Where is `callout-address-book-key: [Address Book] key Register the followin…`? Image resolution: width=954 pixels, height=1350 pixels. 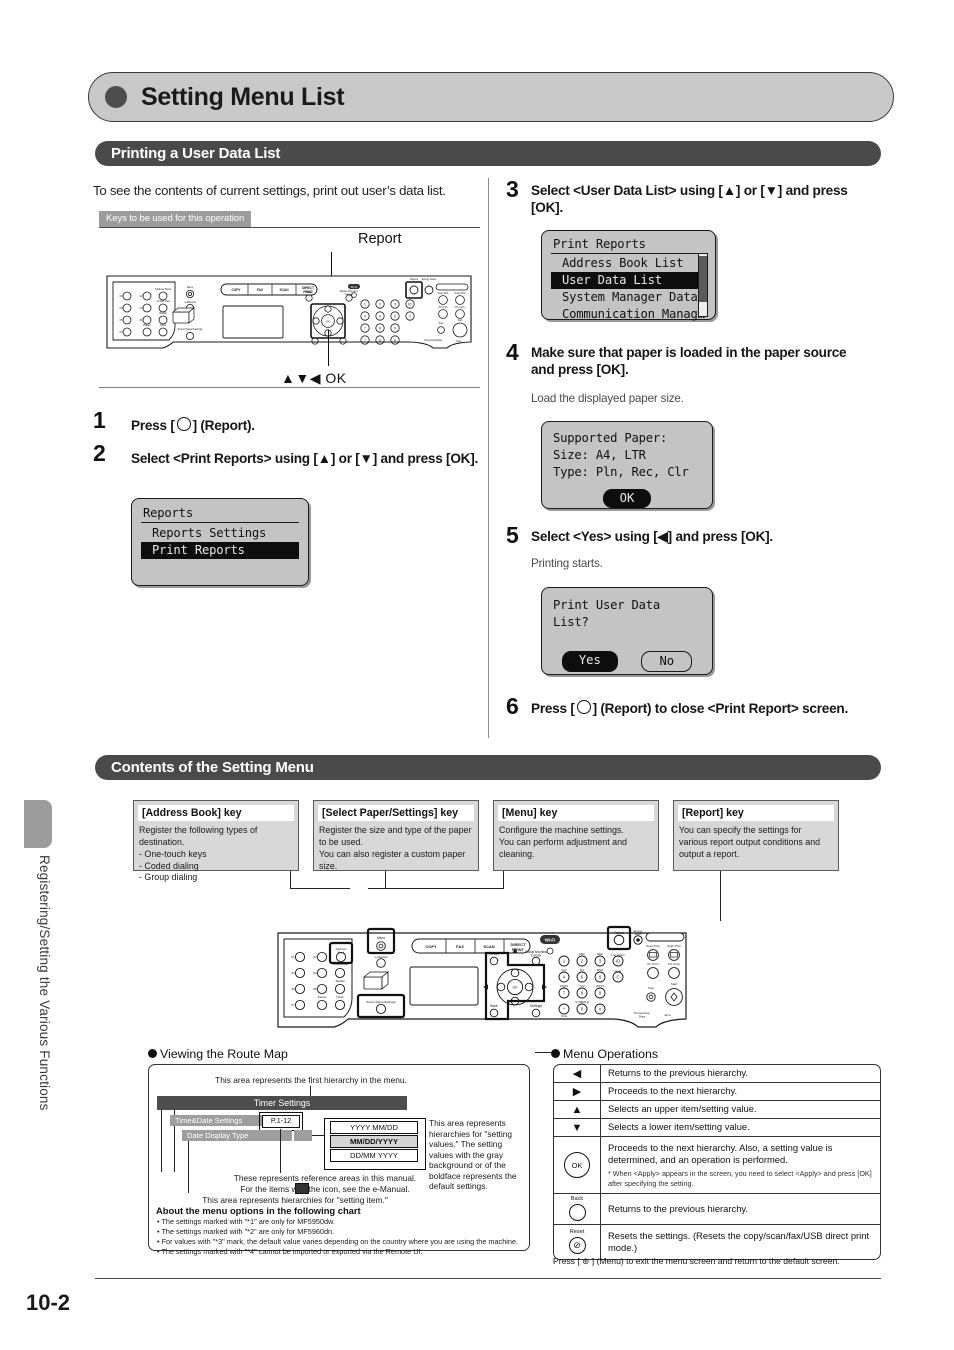 callout-address-book-key: [Address Book] key Register the followin… is located at coordinates (216, 841).